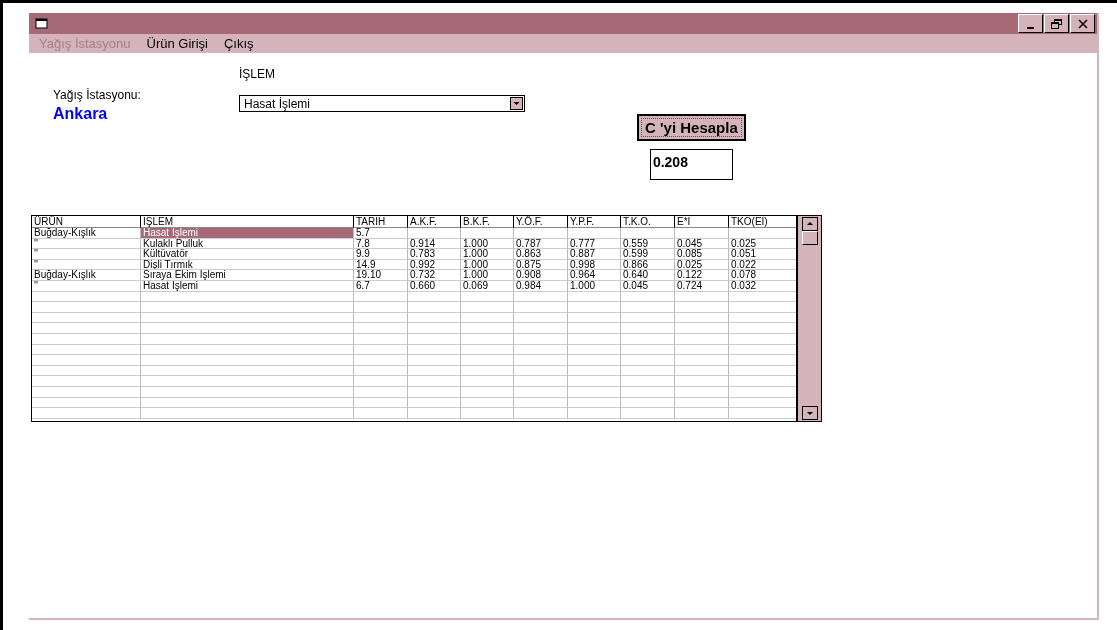 The width and height of the screenshot is (1117, 630). What do you see at coordinates (434, 286) in the screenshot?
I see `table-cell: 0.660` at bounding box center [434, 286].